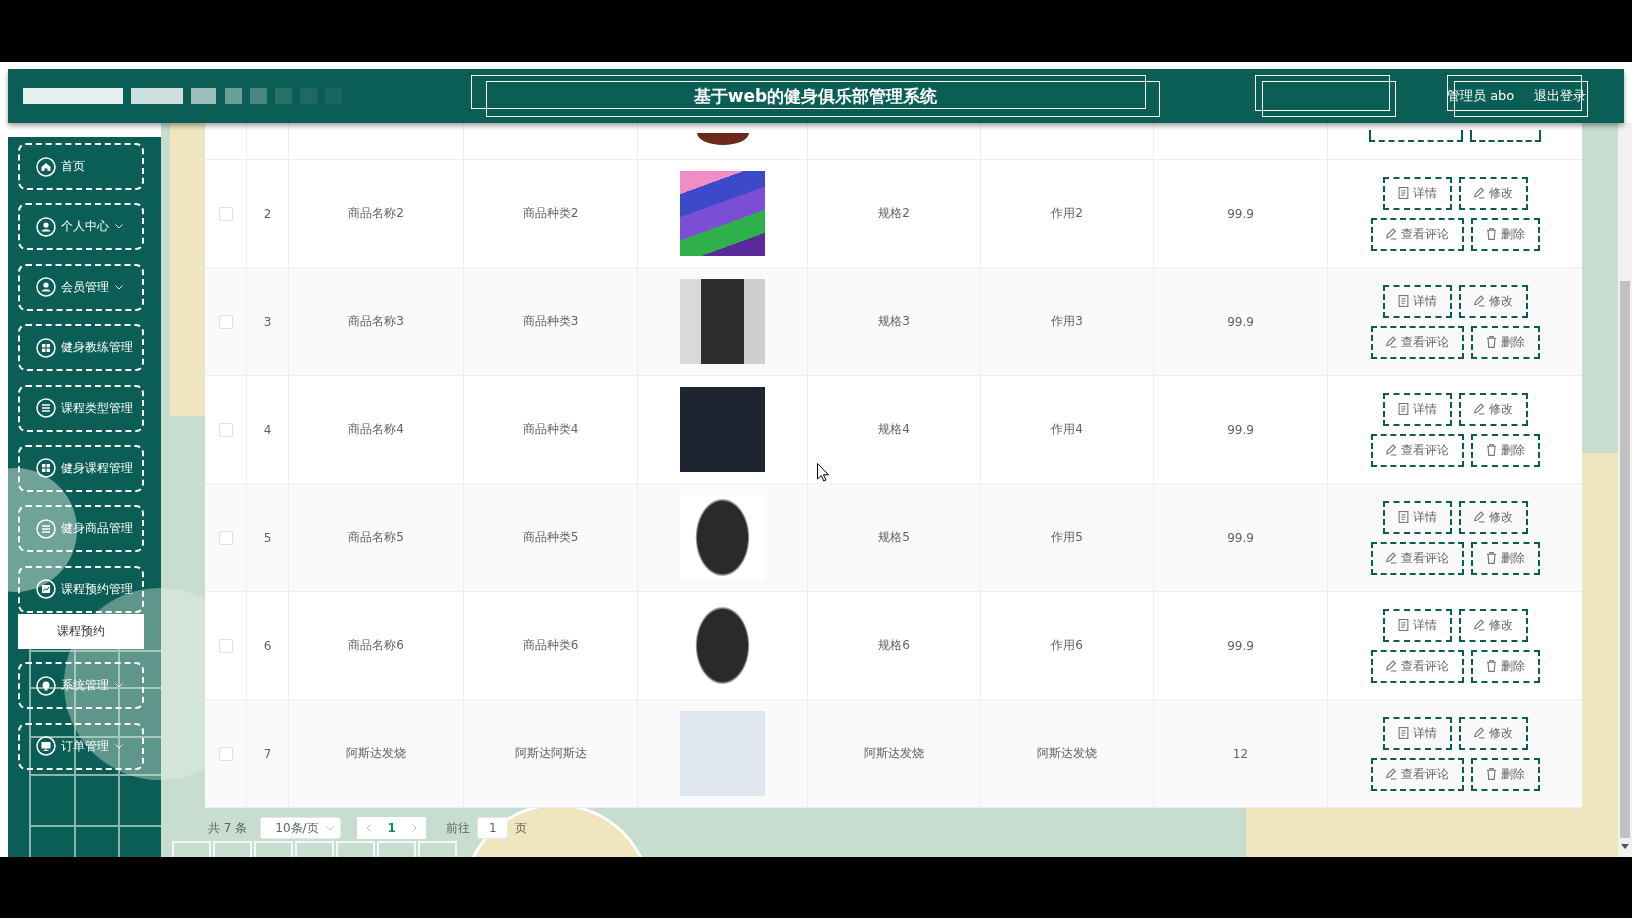 The width and height of the screenshot is (1632, 918). I want to click on grid-icon, so click(46, 347).